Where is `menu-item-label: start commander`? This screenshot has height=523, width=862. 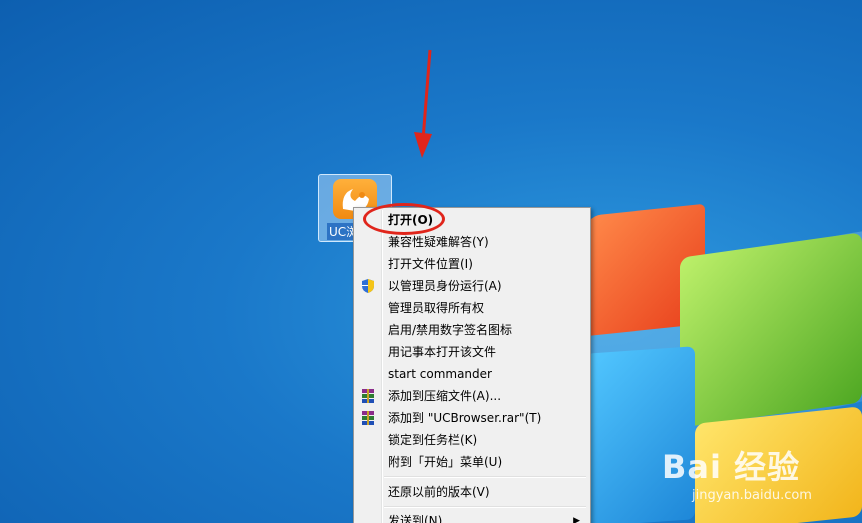 menu-item-label: start commander is located at coordinates (440, 374).